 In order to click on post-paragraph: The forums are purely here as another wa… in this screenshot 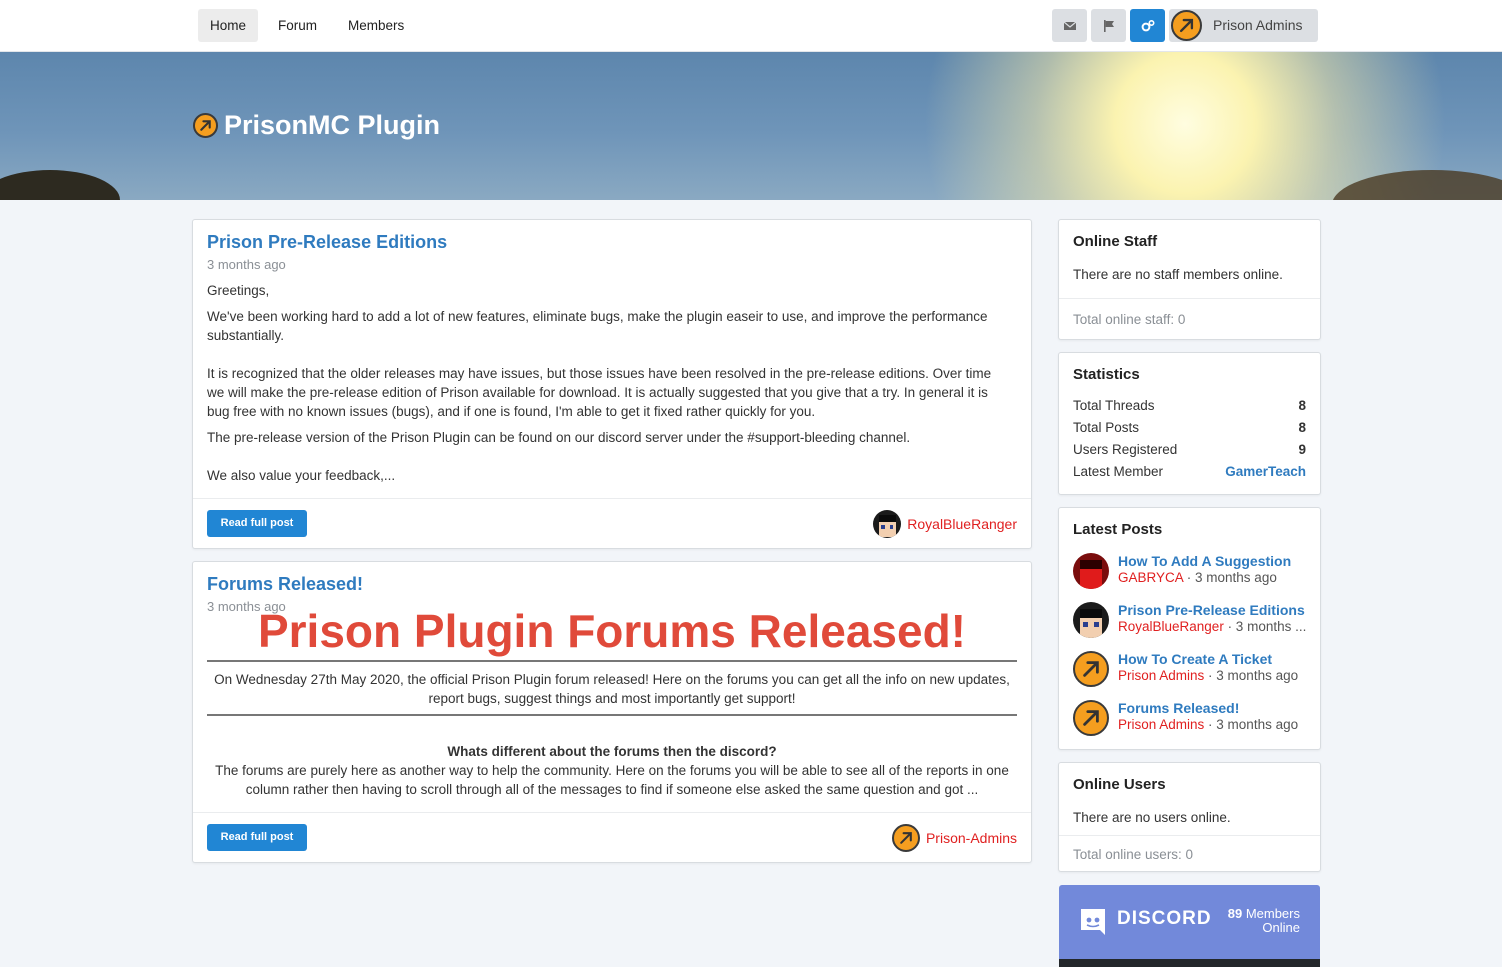, I will do `click(612, 780)`.